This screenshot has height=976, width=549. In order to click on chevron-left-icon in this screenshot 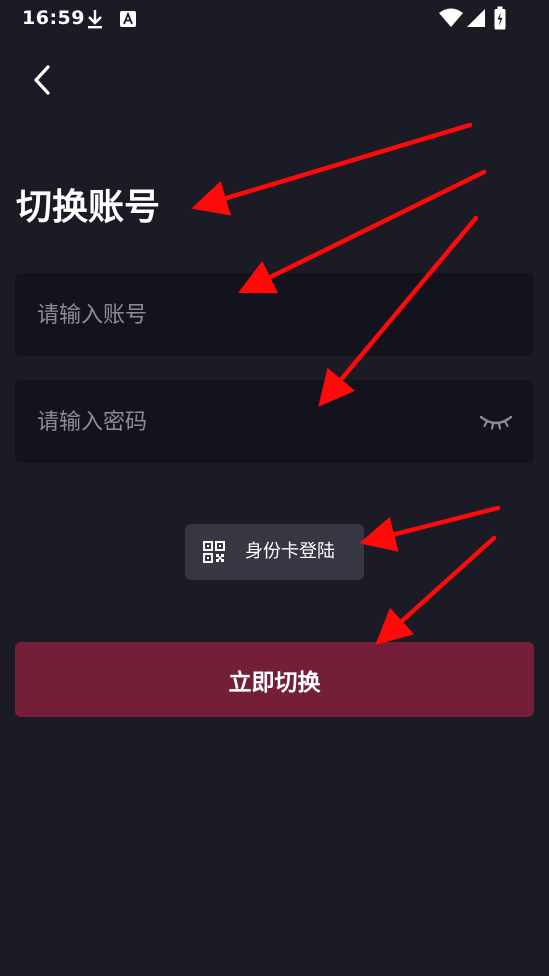, I will do `click(42, 80)`.